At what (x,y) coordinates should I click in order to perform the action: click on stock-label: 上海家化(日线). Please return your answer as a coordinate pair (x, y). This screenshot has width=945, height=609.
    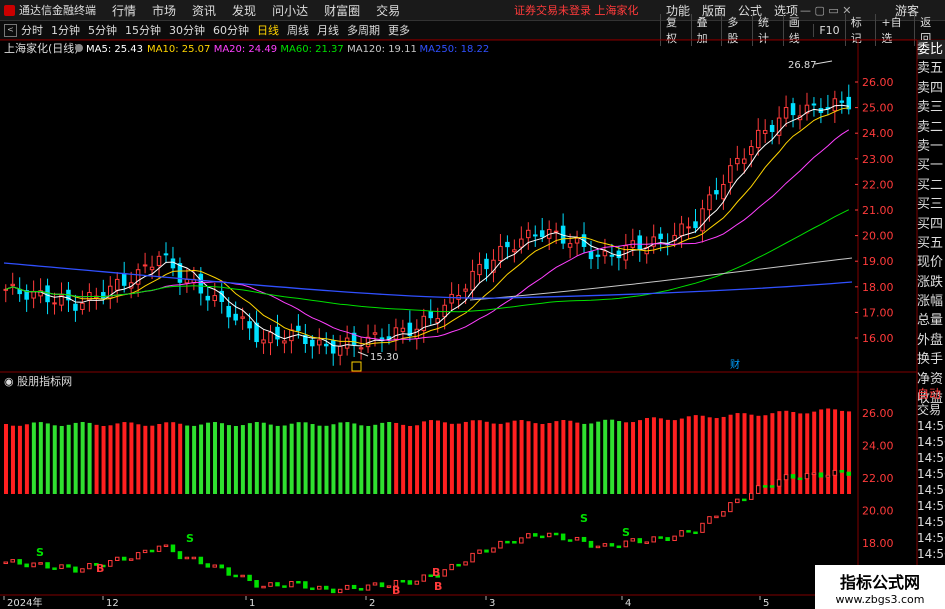
    Looking at the image, I should click on (41, 48).